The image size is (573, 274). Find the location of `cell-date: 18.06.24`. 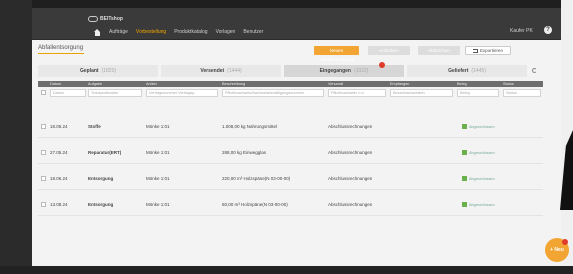

cell-date: 18.06.24 is located at coordinates (59, 178).